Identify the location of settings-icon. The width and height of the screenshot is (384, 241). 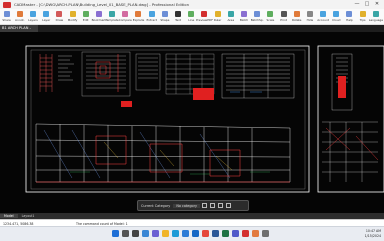
(265, 233).